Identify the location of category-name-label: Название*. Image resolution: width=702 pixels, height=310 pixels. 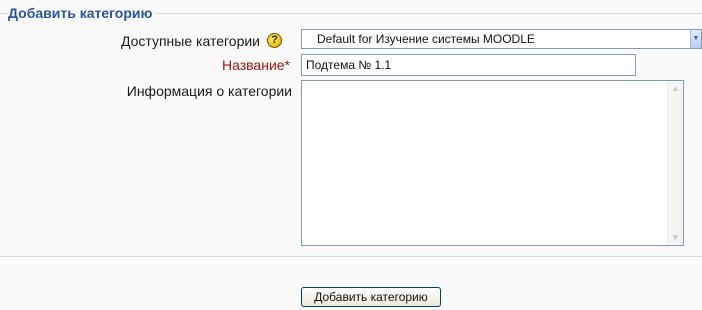
(256, 65).